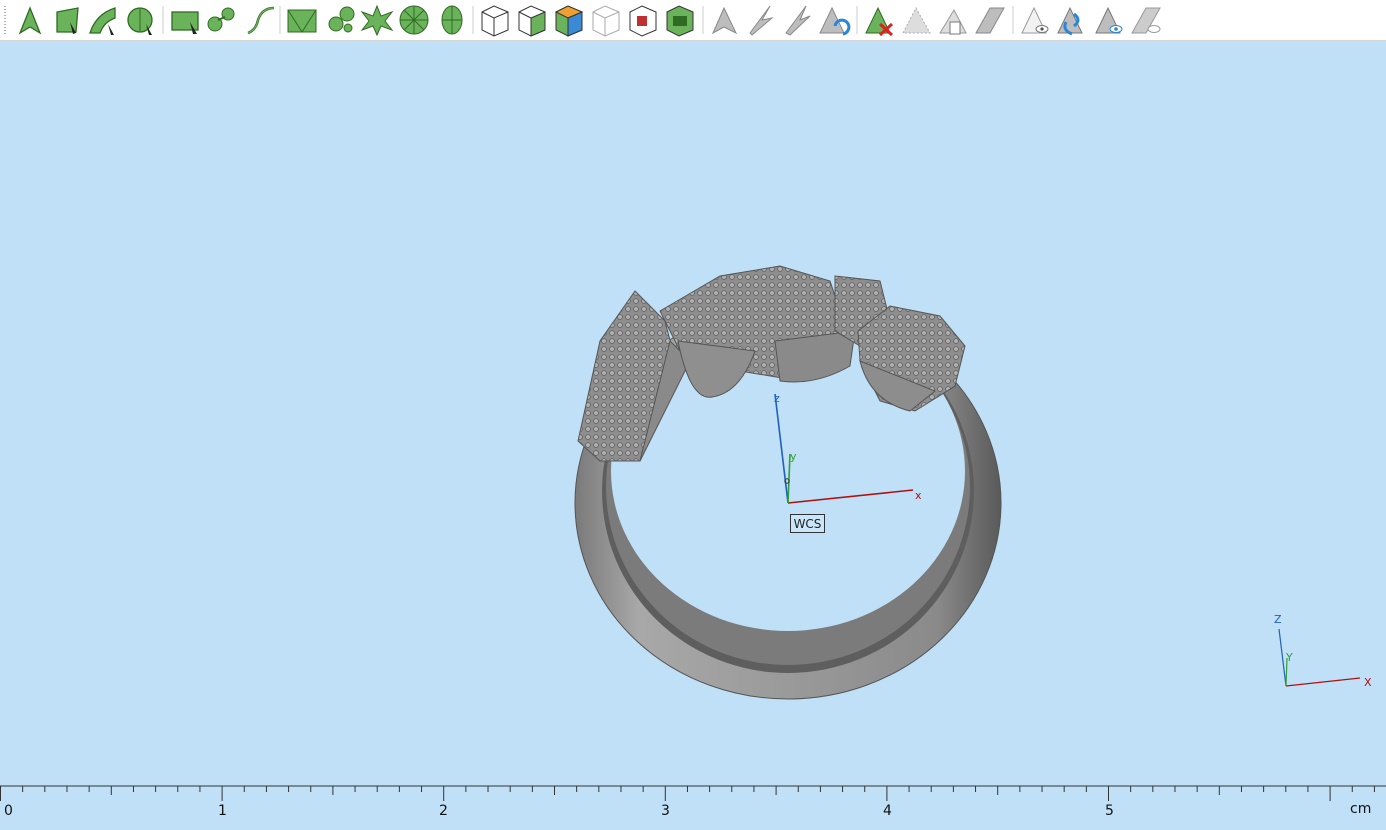  I want to click on vertex-select-icon, so click(30, 20).